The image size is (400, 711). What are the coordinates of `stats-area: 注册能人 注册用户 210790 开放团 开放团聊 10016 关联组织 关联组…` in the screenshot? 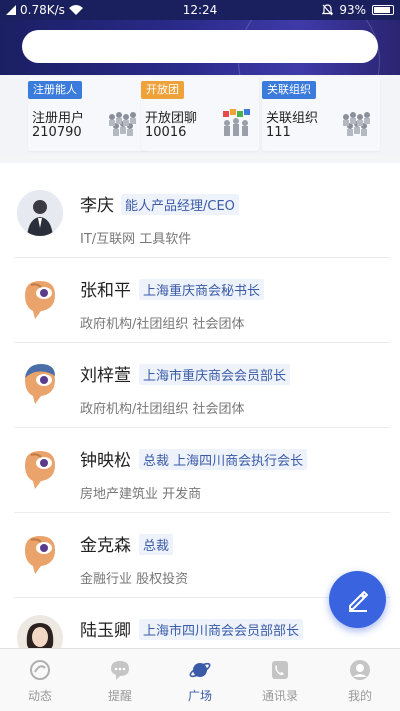 It's located at (200, 115).